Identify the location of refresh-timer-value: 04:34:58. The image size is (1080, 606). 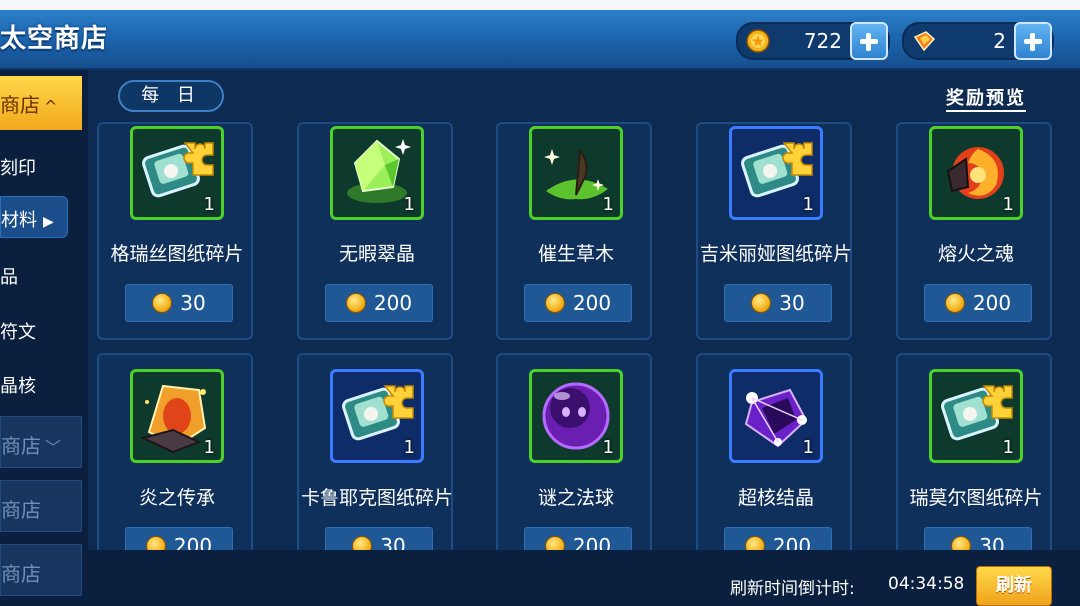
(926, 584).